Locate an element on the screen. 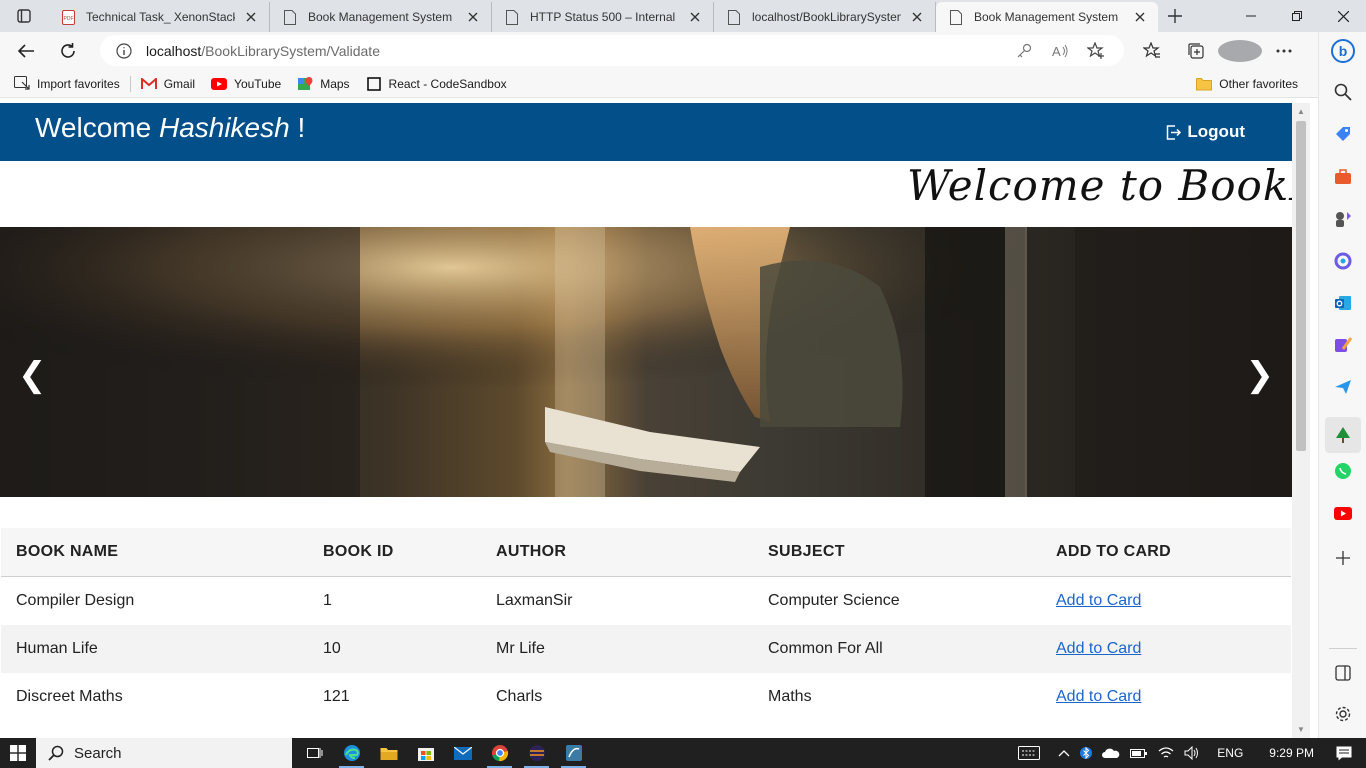 The image size is (1366, 768). site-info-icon is located at coordinates (124, 50).